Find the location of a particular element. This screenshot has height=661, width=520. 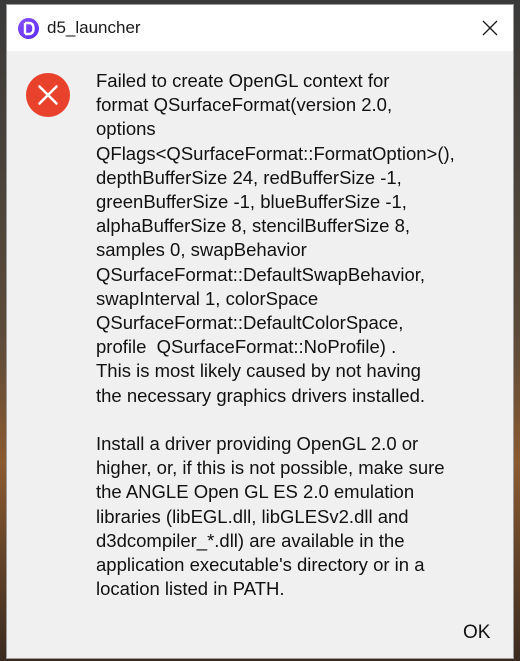

d5-launcher-logo-icon is located at coordinates (28, 28).